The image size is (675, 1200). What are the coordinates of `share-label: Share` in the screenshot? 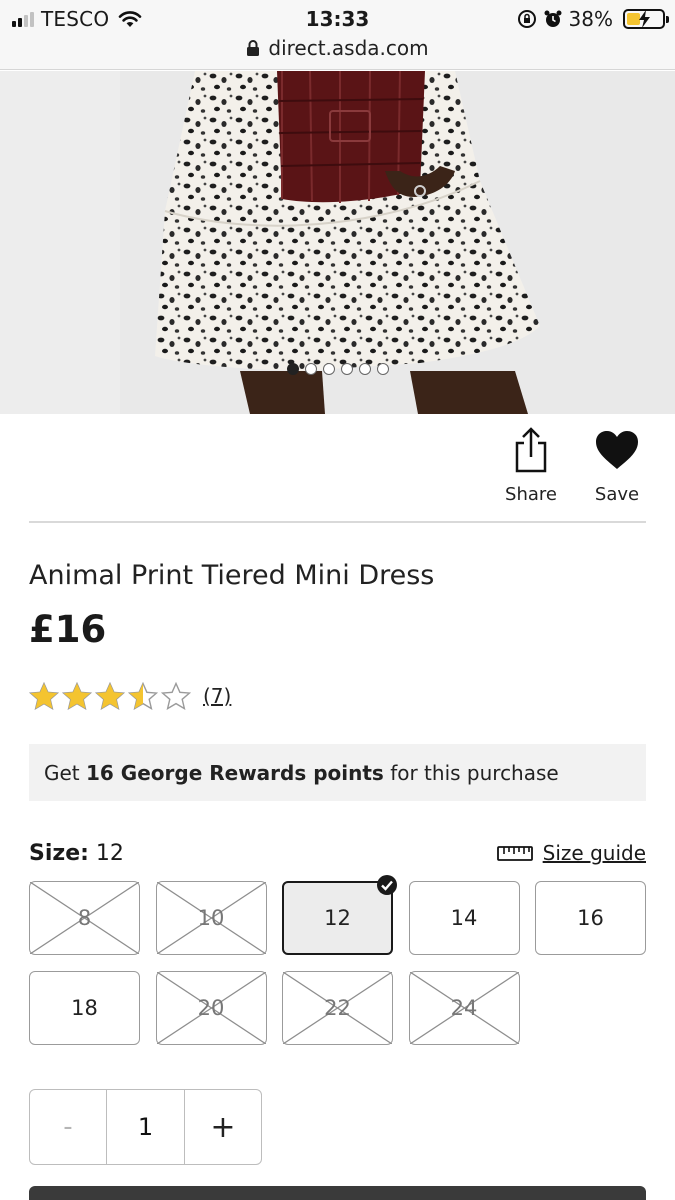 It's located at (531, 494).